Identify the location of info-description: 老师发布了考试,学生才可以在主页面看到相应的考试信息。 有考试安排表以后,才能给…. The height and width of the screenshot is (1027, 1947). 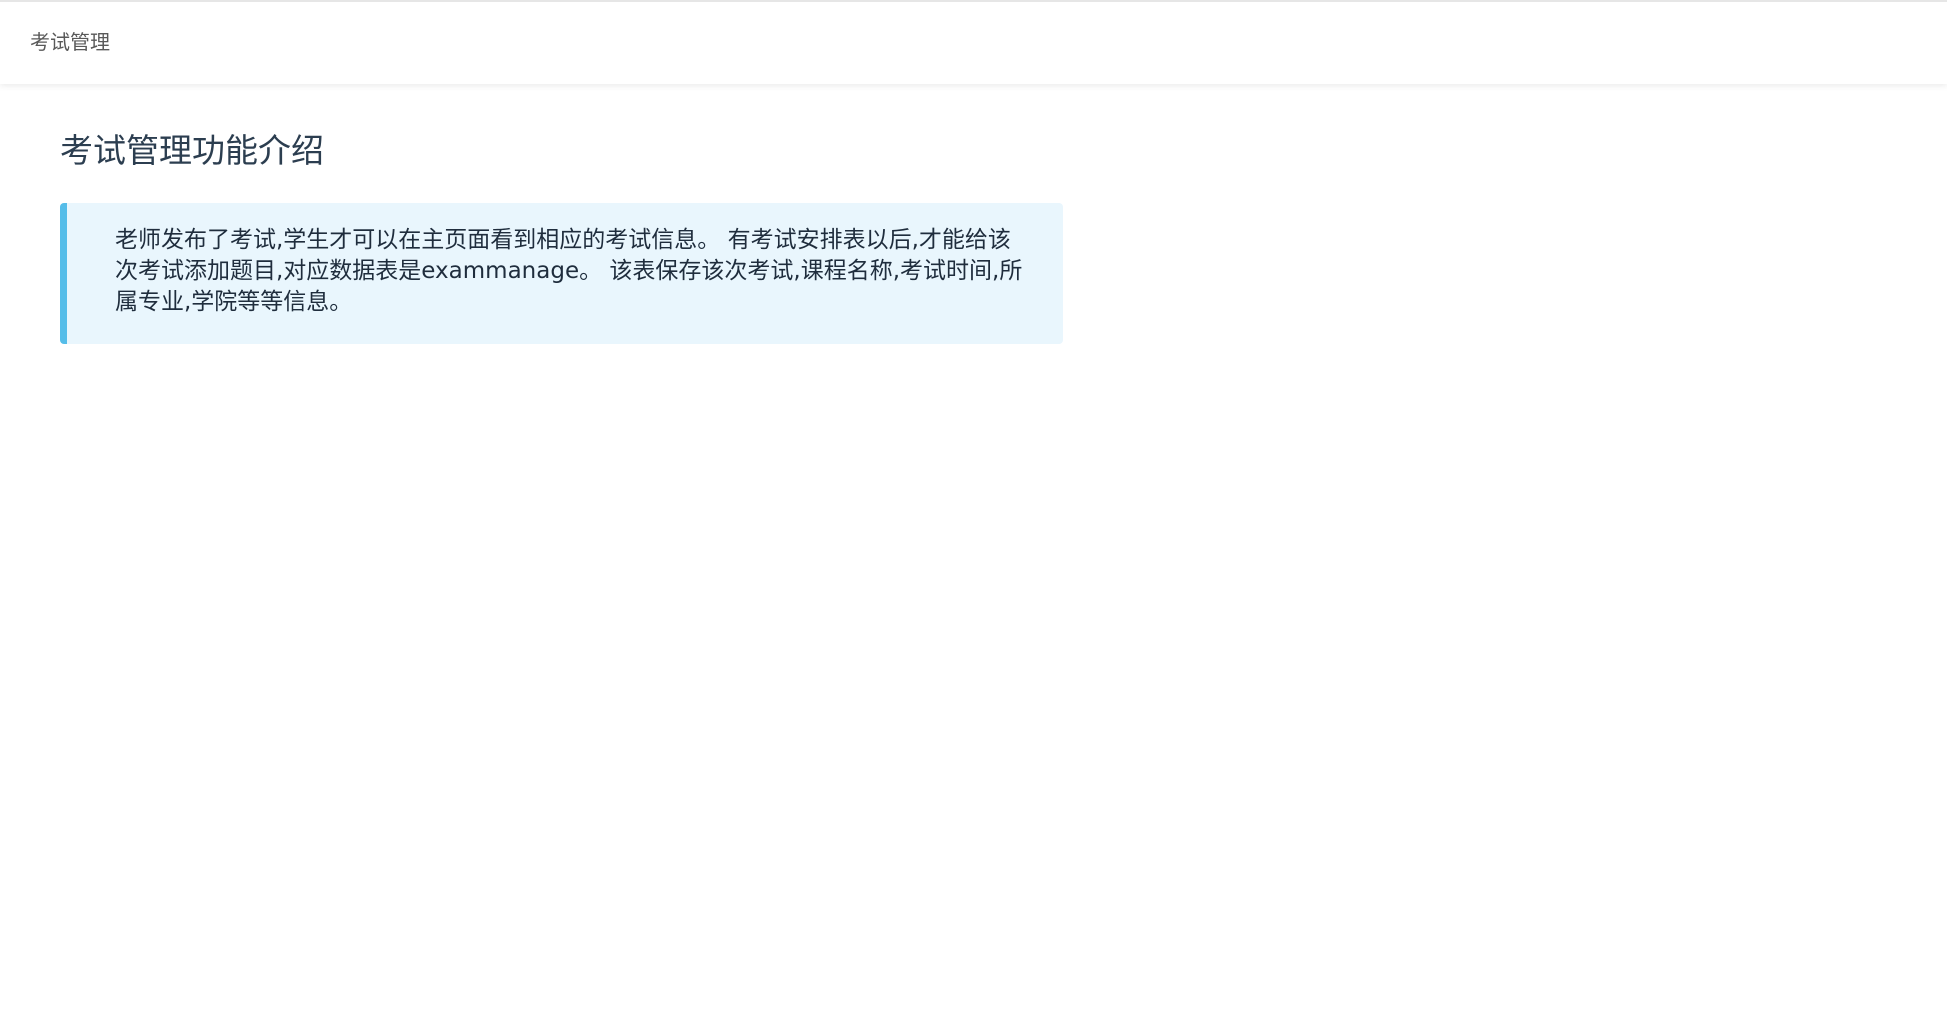
(569, 271).